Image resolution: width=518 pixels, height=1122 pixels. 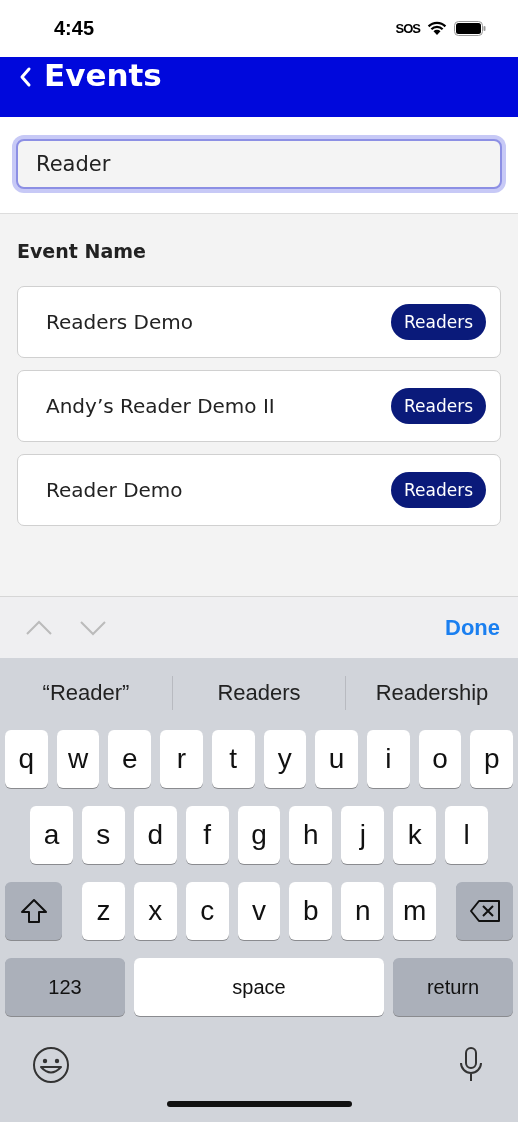 What do you see at coordinates (470, 28) in the screenshot?
I see `battery-icon` at bounding box center [470, 28].